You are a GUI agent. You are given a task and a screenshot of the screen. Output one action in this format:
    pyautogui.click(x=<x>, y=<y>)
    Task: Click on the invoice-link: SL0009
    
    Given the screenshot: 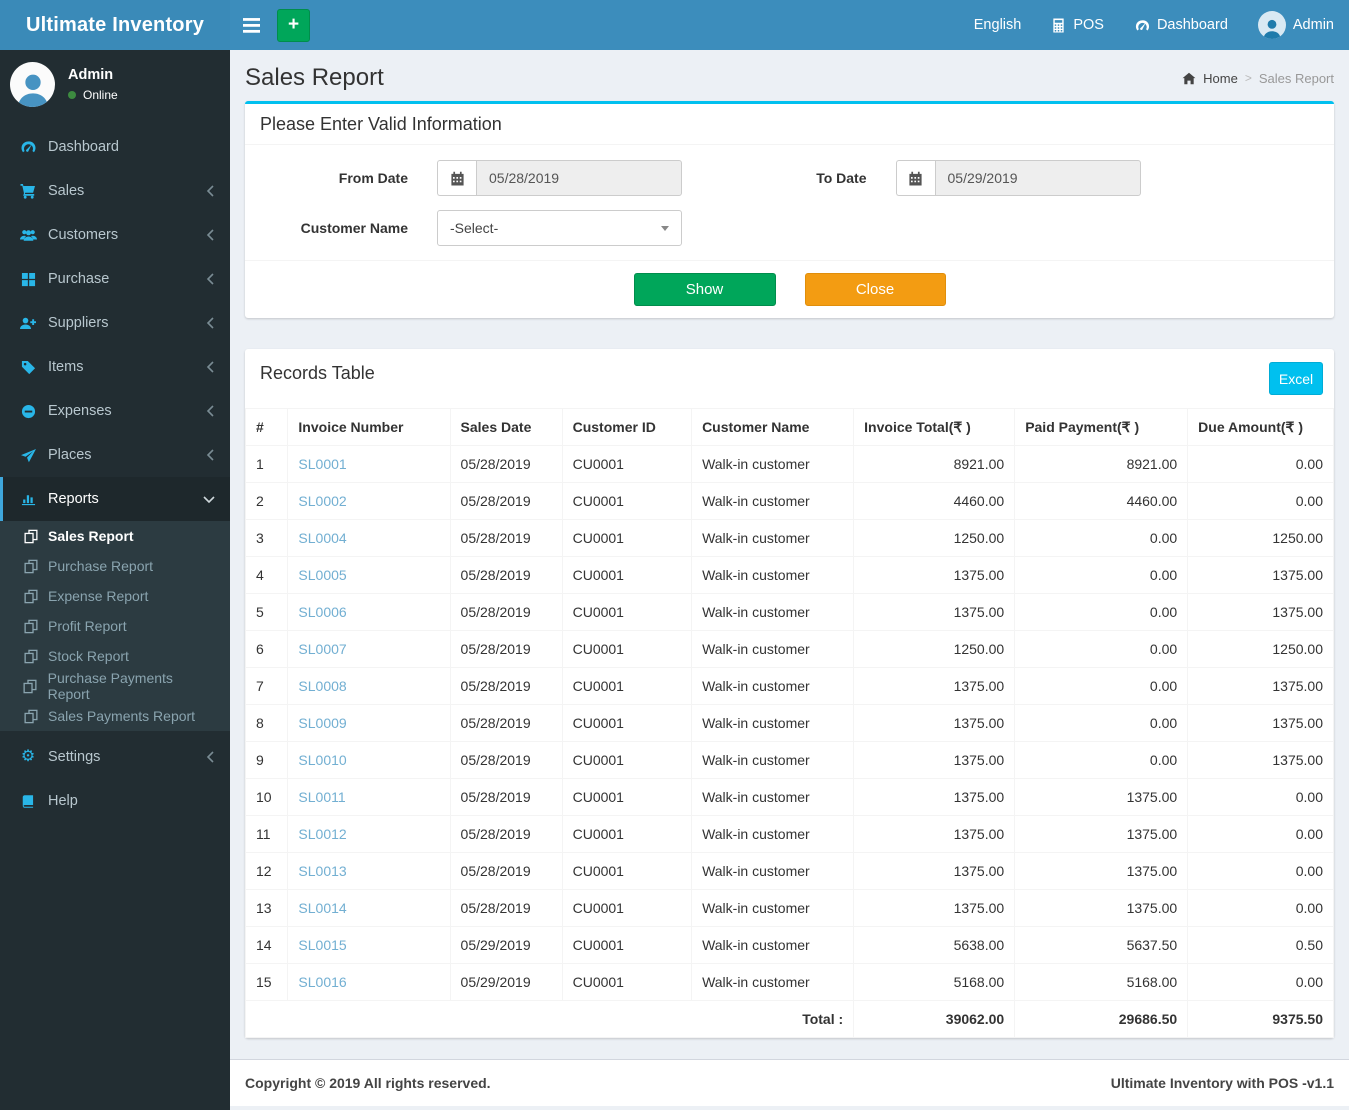 What is the action you would take?
    pyautogui.click(x=322, y=723)
    